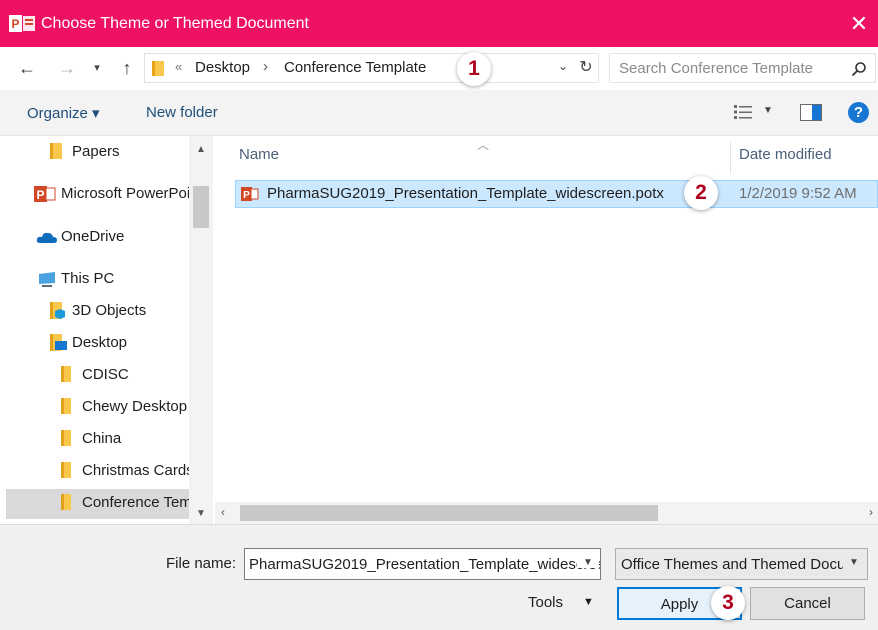 The width and height of the screenshot is (878, 630). Describe the element at coordinates (586, 67) in the screenshot. I see `refresh-icon: ↻` at that location.